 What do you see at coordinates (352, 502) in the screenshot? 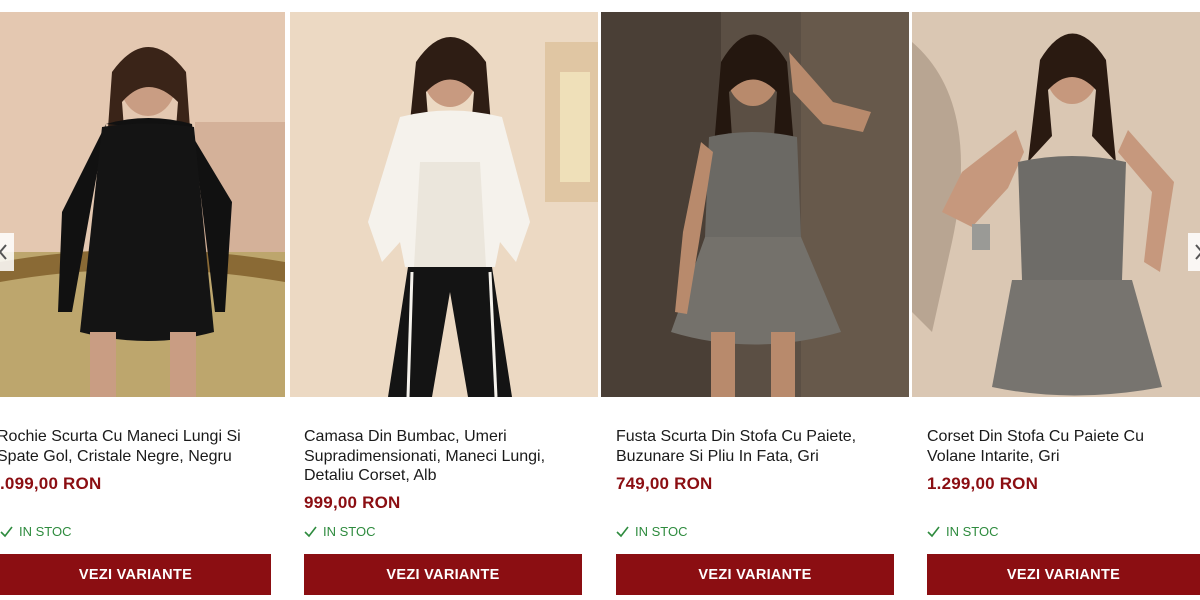
I see `product-price: 999,00 RON` at bounding box center [352, 502].